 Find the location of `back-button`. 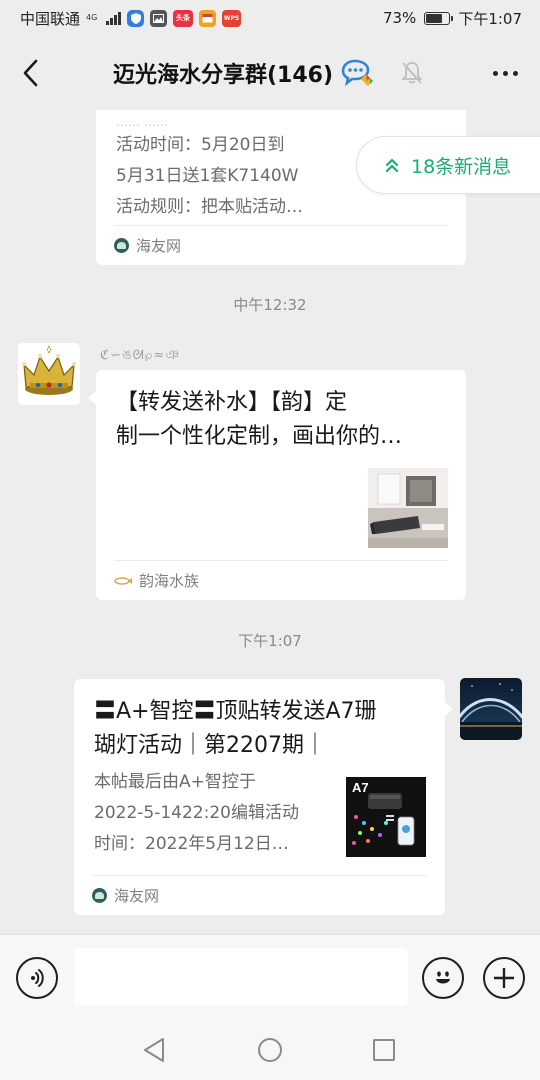

back-button is located at coordinates (30, 73).